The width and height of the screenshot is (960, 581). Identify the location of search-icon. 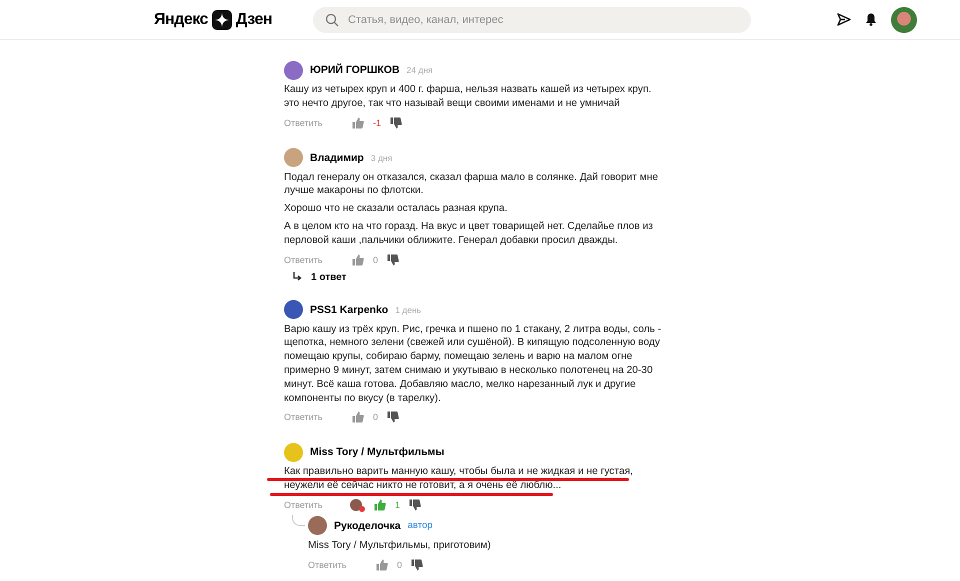
(332, 19).